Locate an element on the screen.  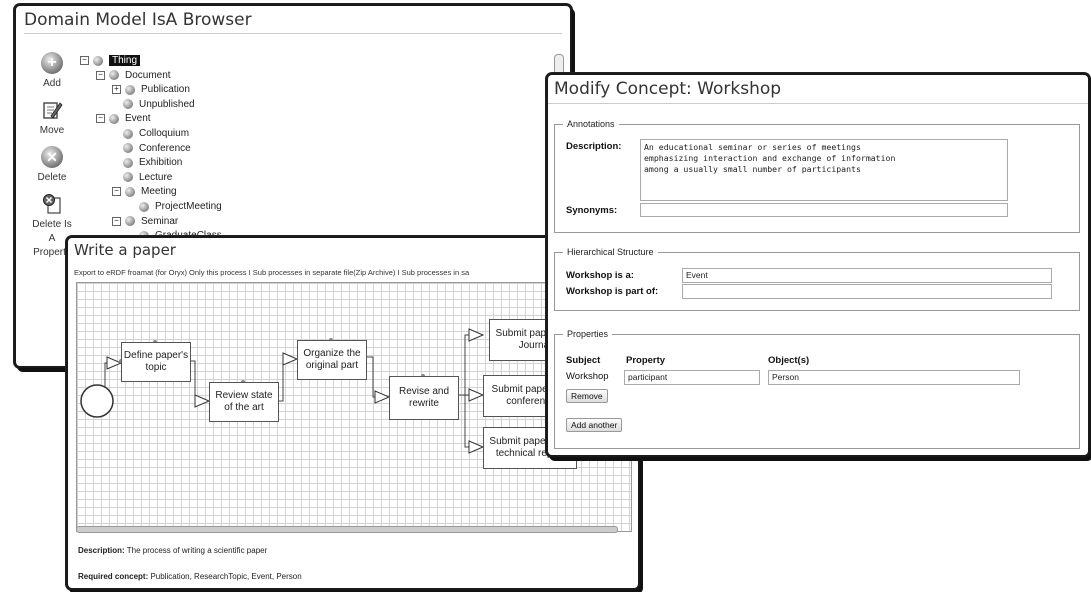
tree-node: + Publication is located at coordinates (151, 89).